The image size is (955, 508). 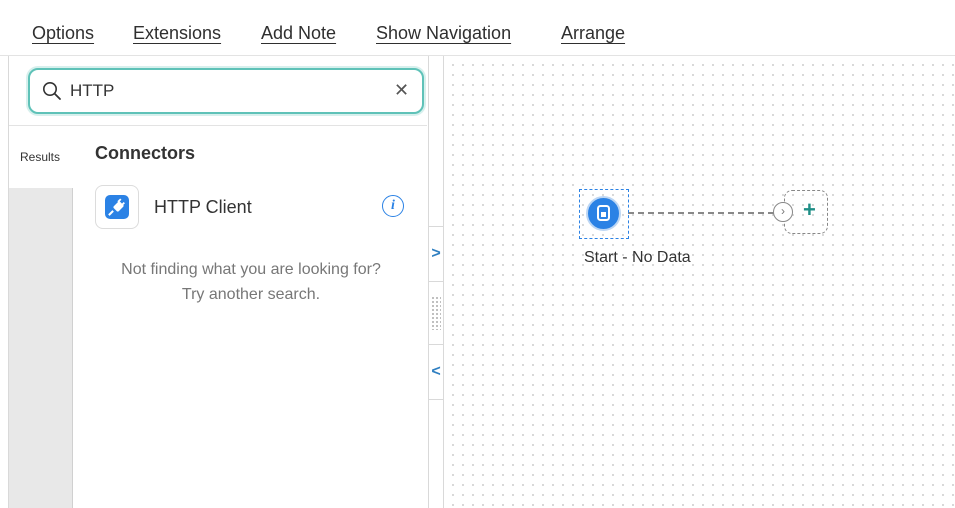 What do you see at coordinates (637, 257) in the screenshot?
I see `start-node-label: Start - No Data` at bounding box center [637, 257].